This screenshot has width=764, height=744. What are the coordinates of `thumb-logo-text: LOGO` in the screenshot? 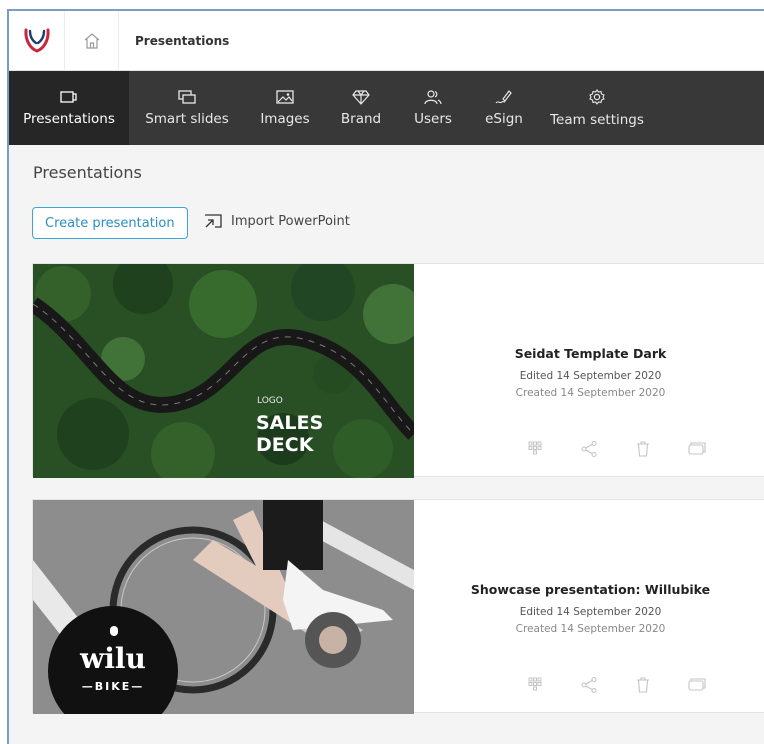 It's located at (270, 401).